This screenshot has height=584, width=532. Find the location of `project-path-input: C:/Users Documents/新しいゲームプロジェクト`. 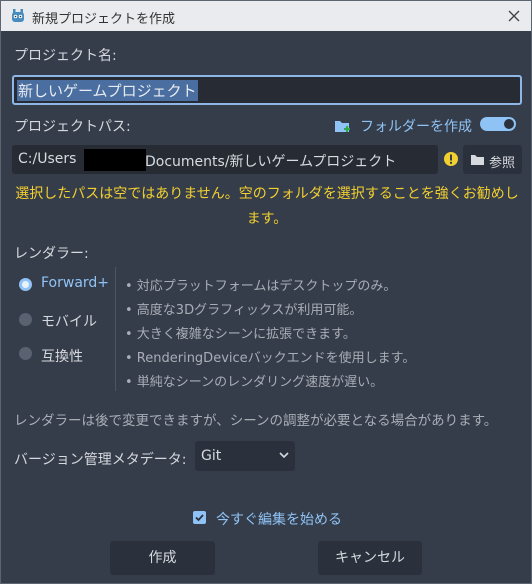

project-path-input: C:/Users Documents/新しいゲームプロジェクト is located at coordinates (225, 159).